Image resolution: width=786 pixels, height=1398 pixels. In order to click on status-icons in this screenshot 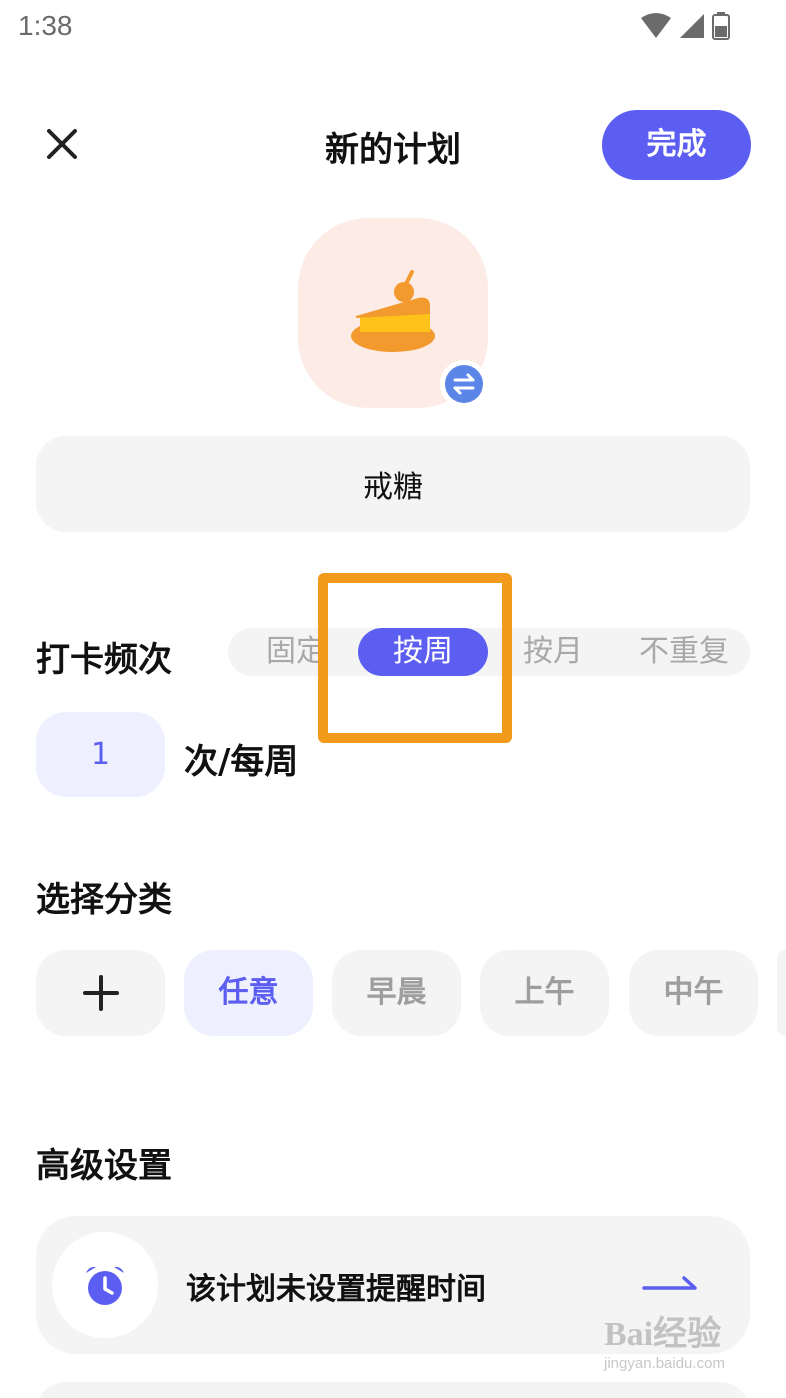, I will do `click(685, 26)`.